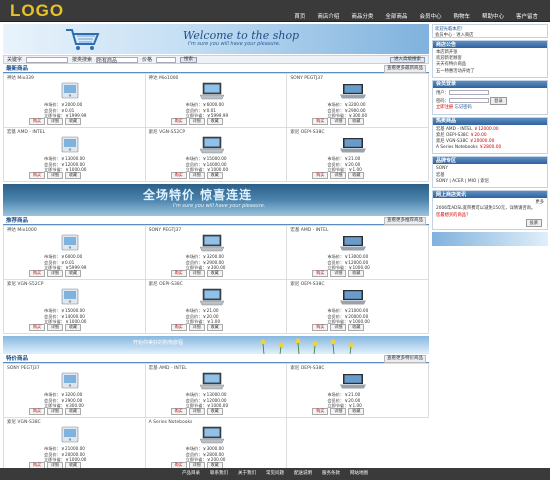 The width and height of the screenshot is (550, 480). Describe the element at coordinates (457, 147) in the screenshot. I see `hot-item-name: A Series Notebooks` at that location.